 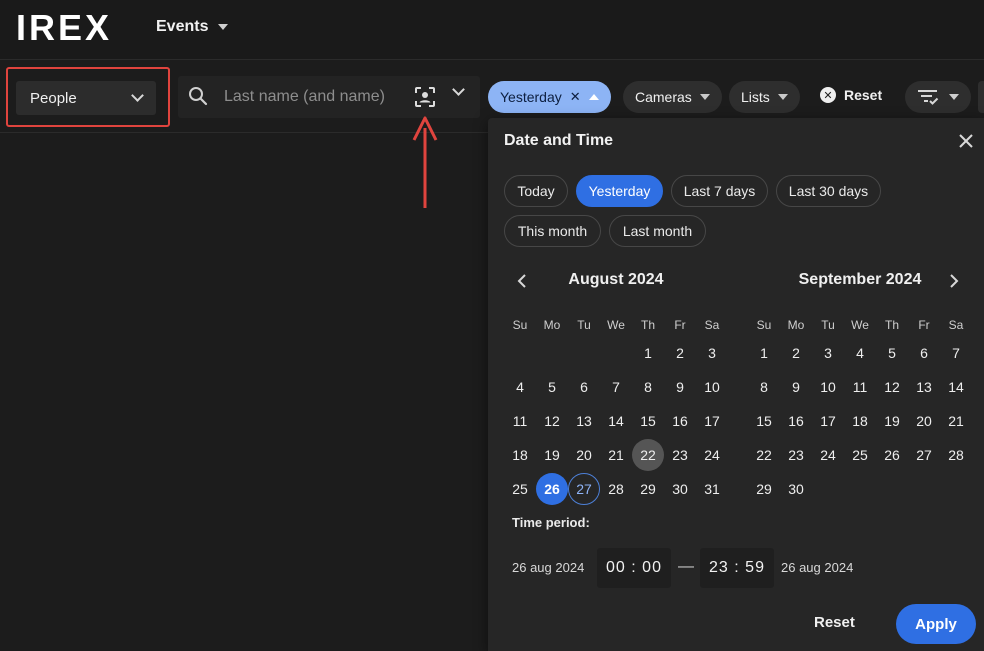 What do you see at coordinates (686, 566) in the screenshot?
I see `time-range-dash: —` at bounding box center [686, 566].